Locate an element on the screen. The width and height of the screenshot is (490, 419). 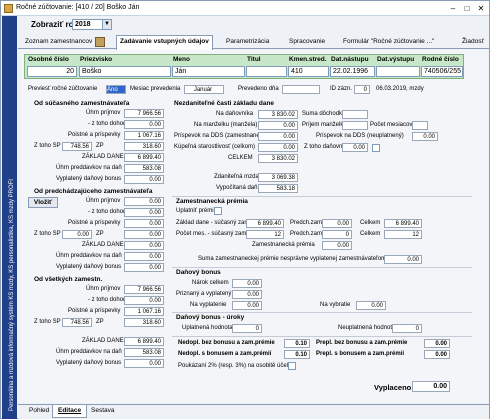
zp-label: ZP is located at coordinates (100, 234).